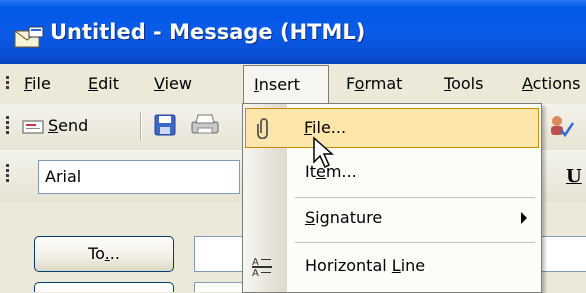 The image size is (586, 293). What do you see at coordinates (323, 152) in the screenshot?
I see `mouse-cursor-icon` at bounding box center [323, 152].